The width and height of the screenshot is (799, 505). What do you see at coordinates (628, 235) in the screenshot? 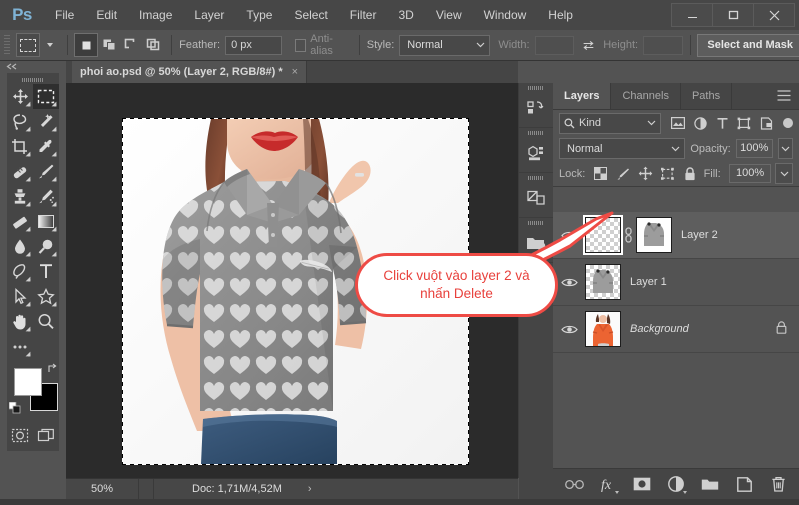
I see `link-icon` at bounding box center [628, 235].